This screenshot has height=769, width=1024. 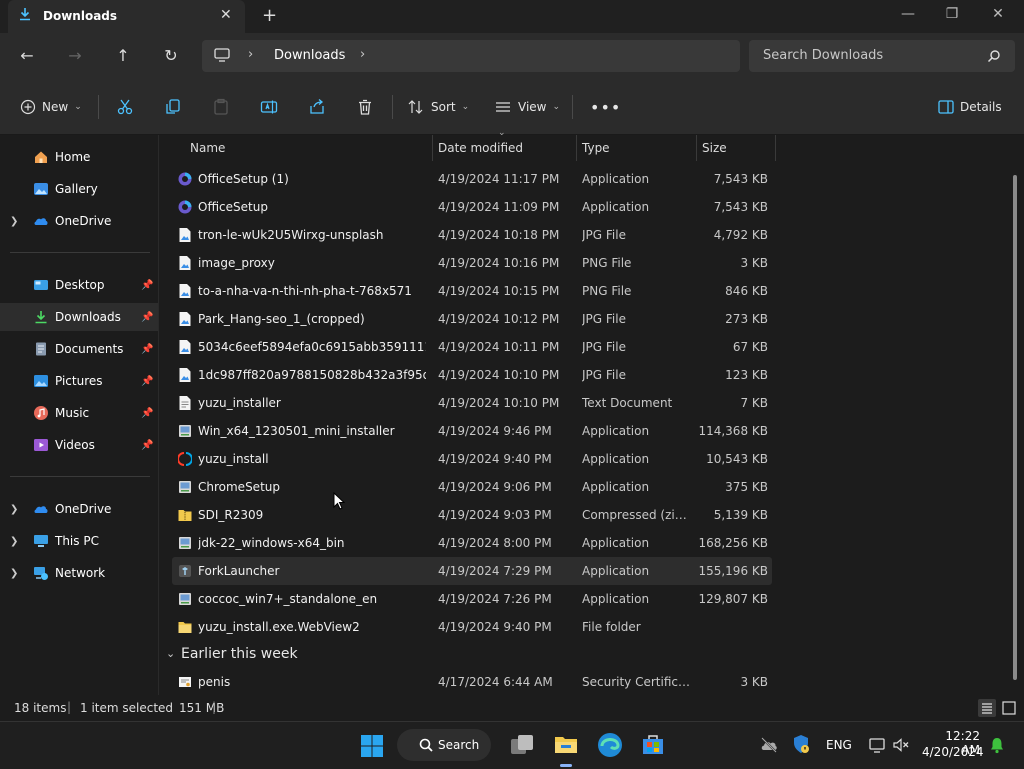 What do you see at coordinates (1009, 708) in the screenshot?
I see `thumbnail-view-icon` at bounding box center [1009, 708].